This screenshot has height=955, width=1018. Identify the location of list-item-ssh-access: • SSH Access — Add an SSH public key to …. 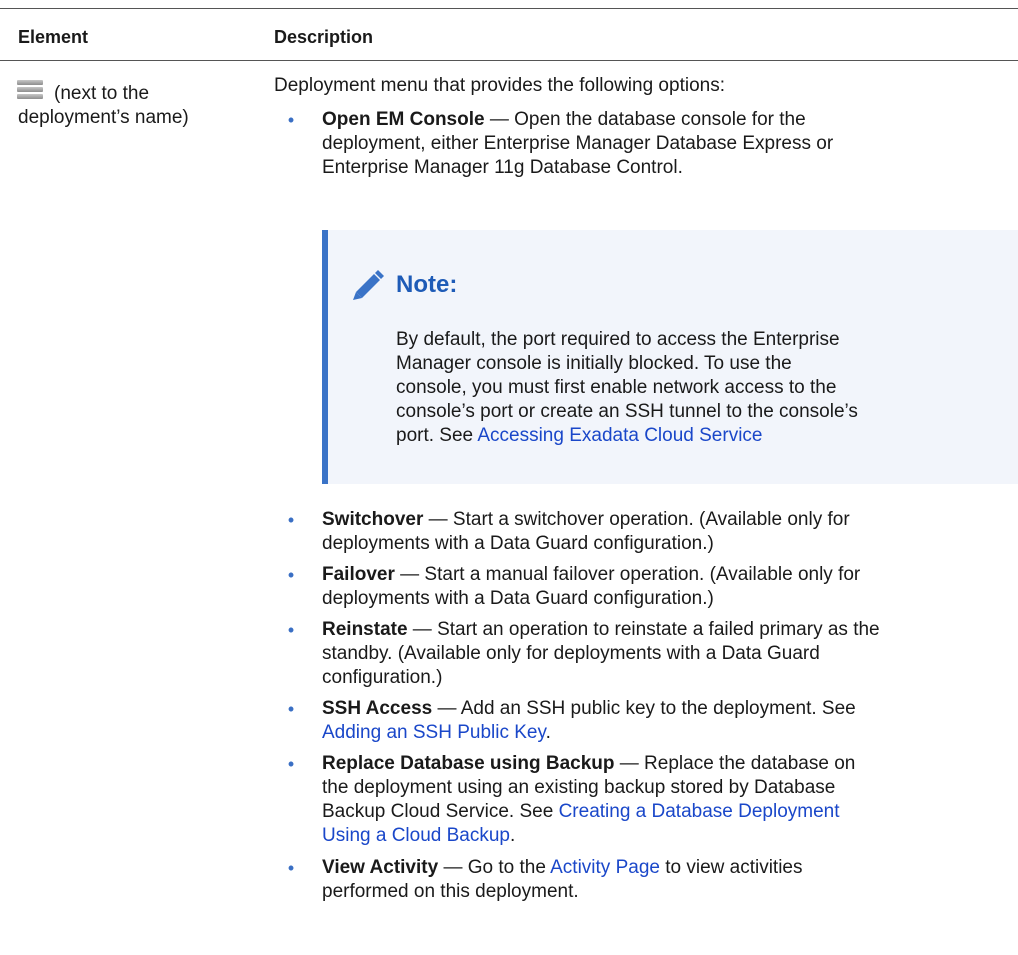
(653, 721).